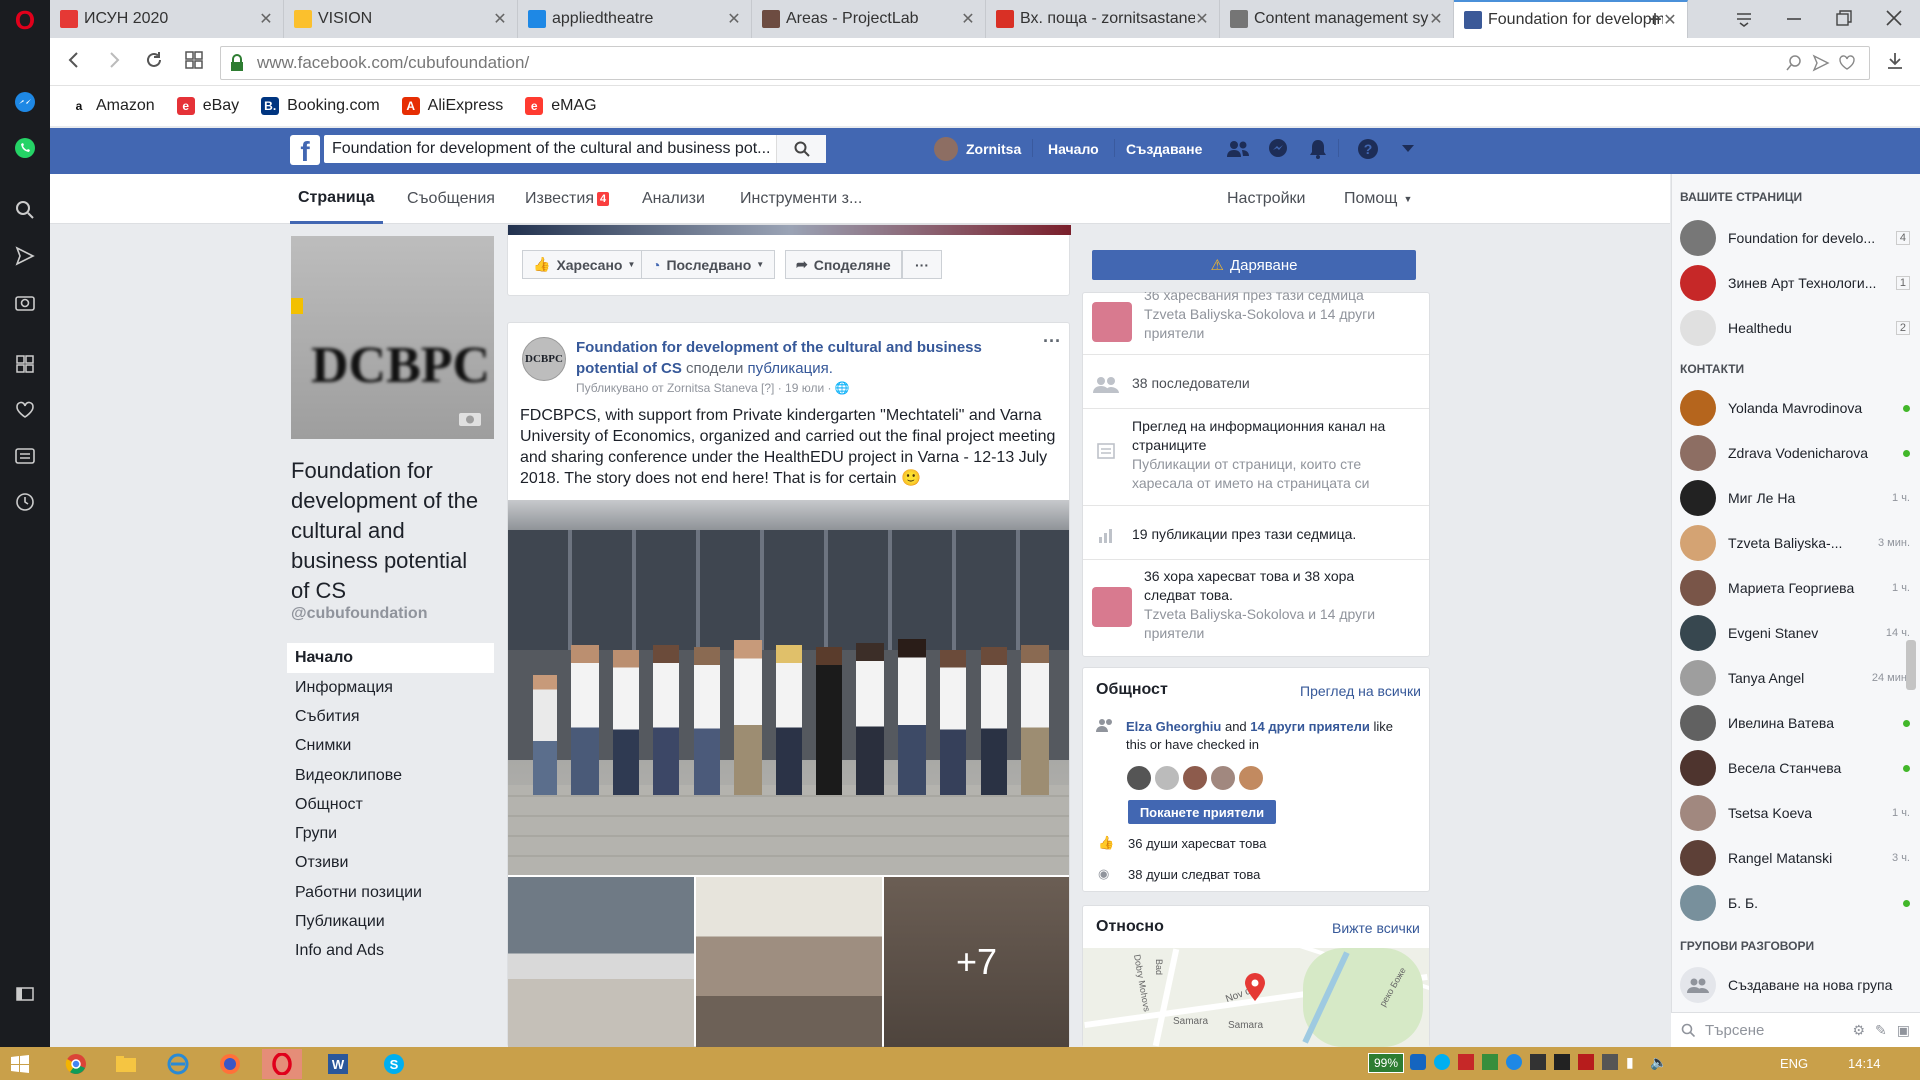 The width and height of the screenshot is (1920, 1080). I want to click on skype-icon: S, so click(394, 1064).